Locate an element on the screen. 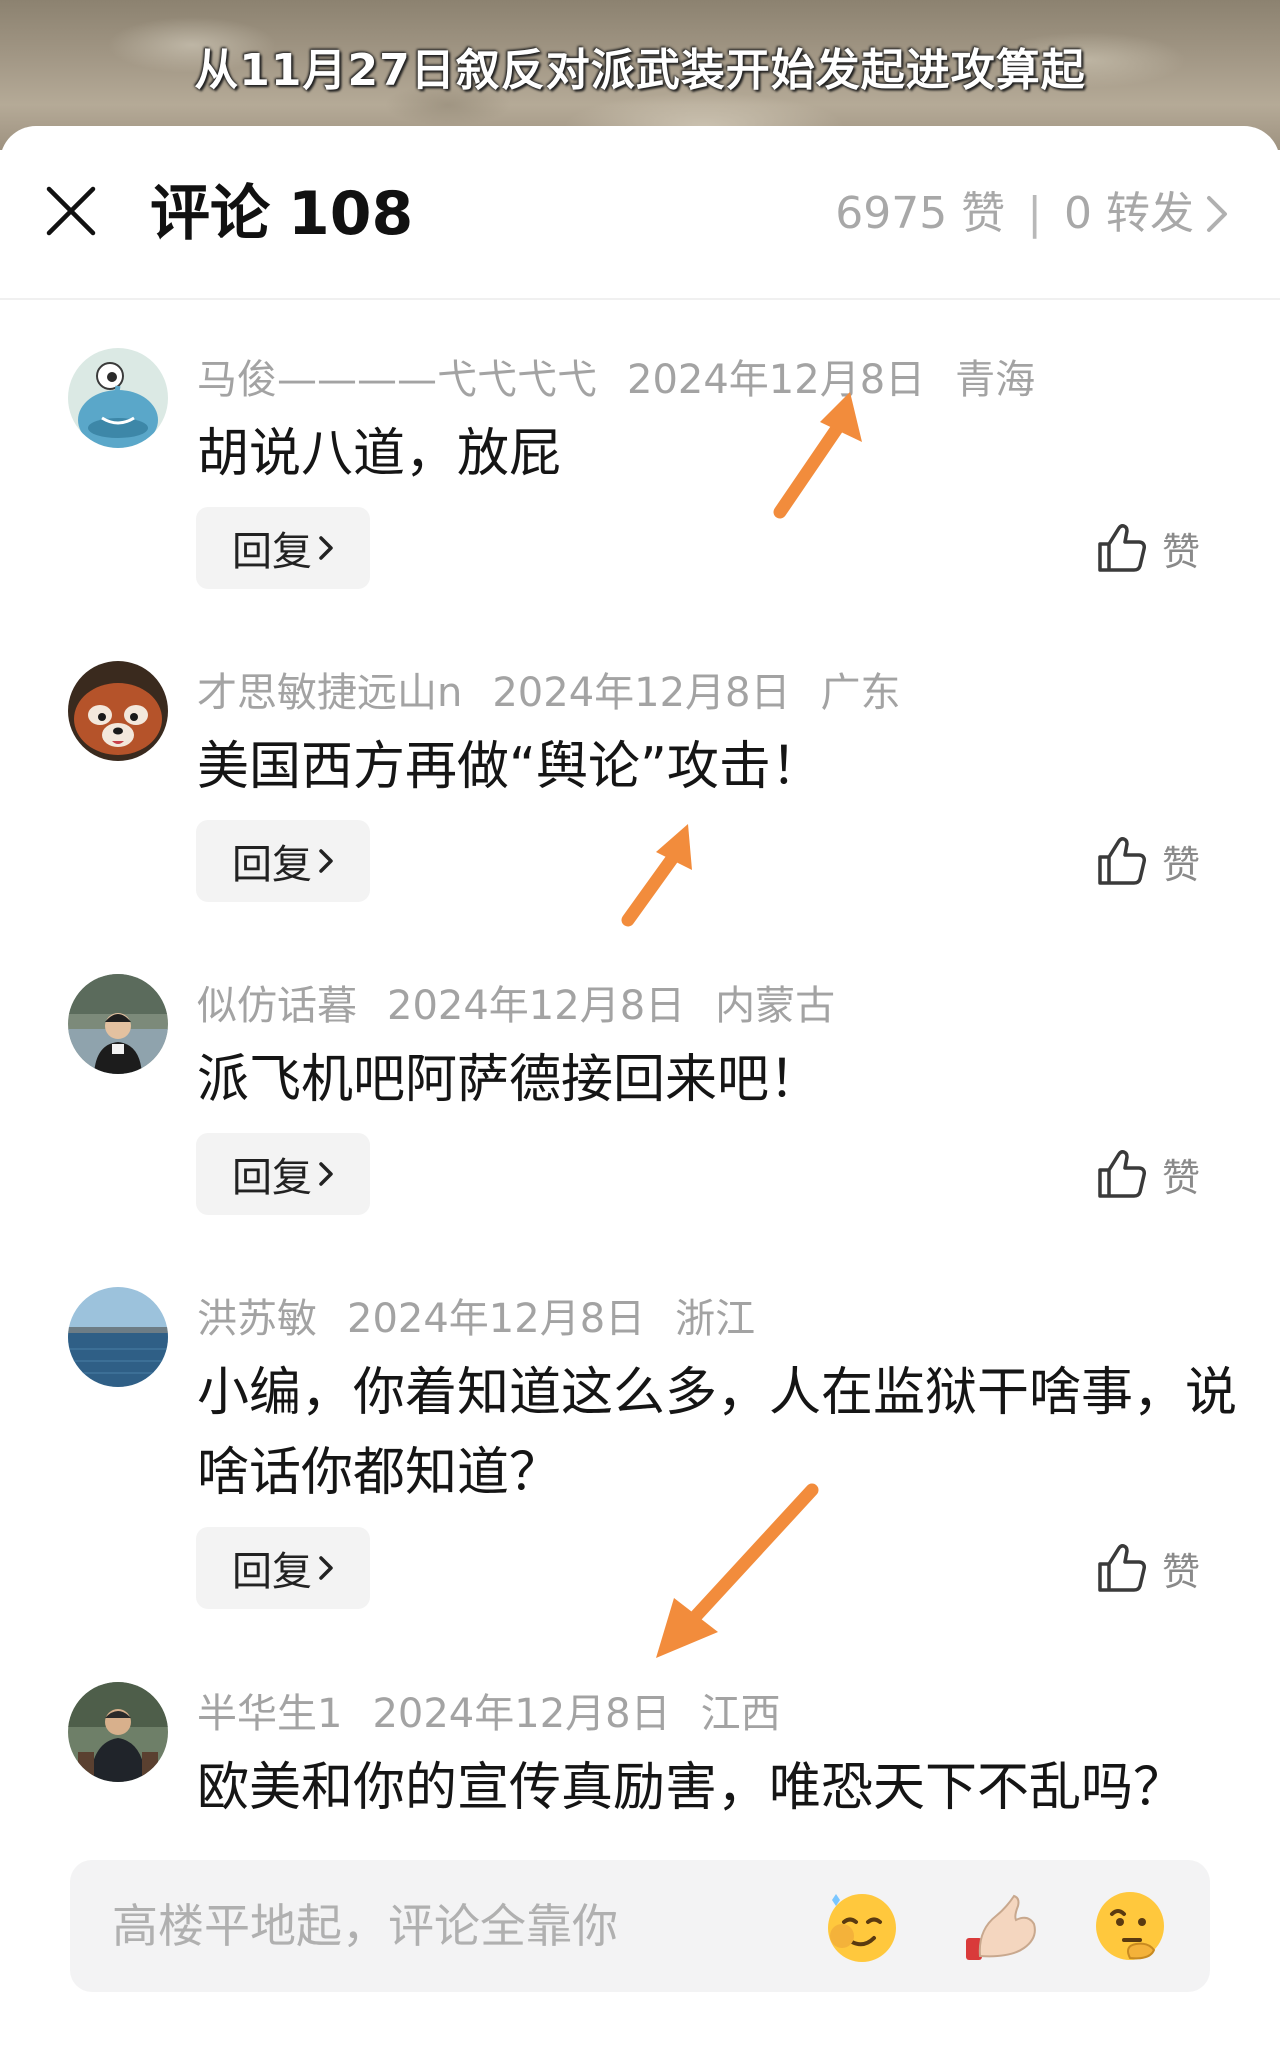 The height and width of the screenshot is (2065, 1280). comment-location: 青海 is located at coordinates (995, 380).